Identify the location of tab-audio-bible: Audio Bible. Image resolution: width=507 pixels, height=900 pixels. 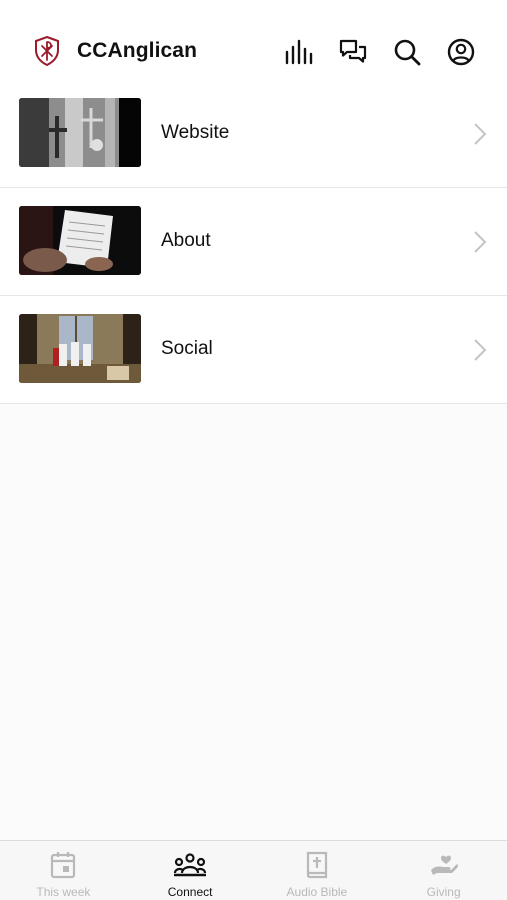
(317, 870).